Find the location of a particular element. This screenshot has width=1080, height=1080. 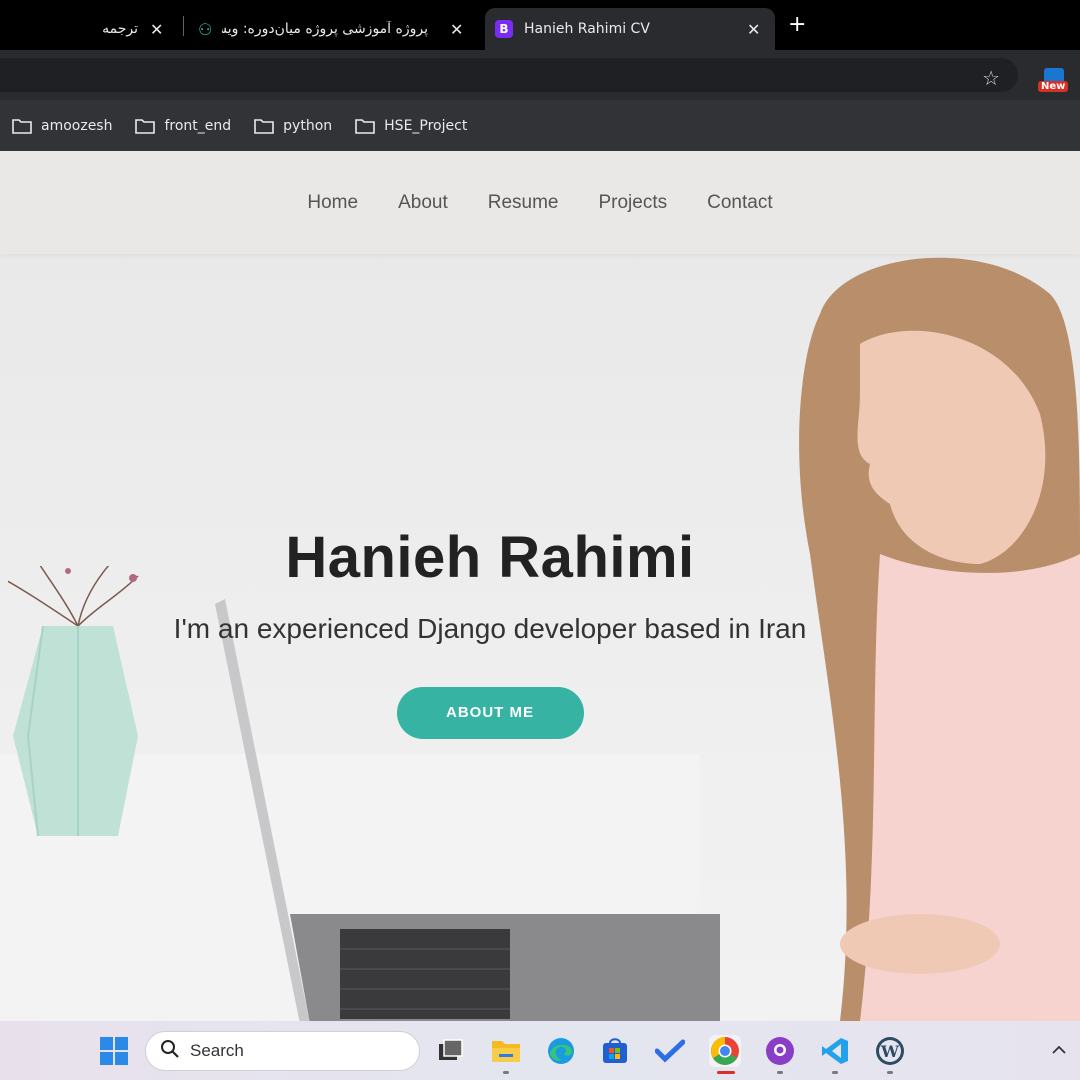

active-indicator is located at coordinates (726, 1072).